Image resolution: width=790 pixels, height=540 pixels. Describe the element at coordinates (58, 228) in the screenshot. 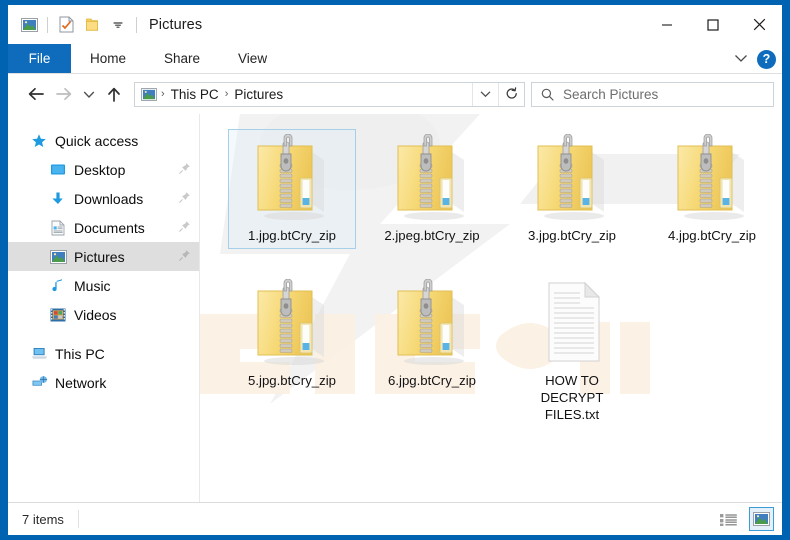

I see `documents-icon` at that location.